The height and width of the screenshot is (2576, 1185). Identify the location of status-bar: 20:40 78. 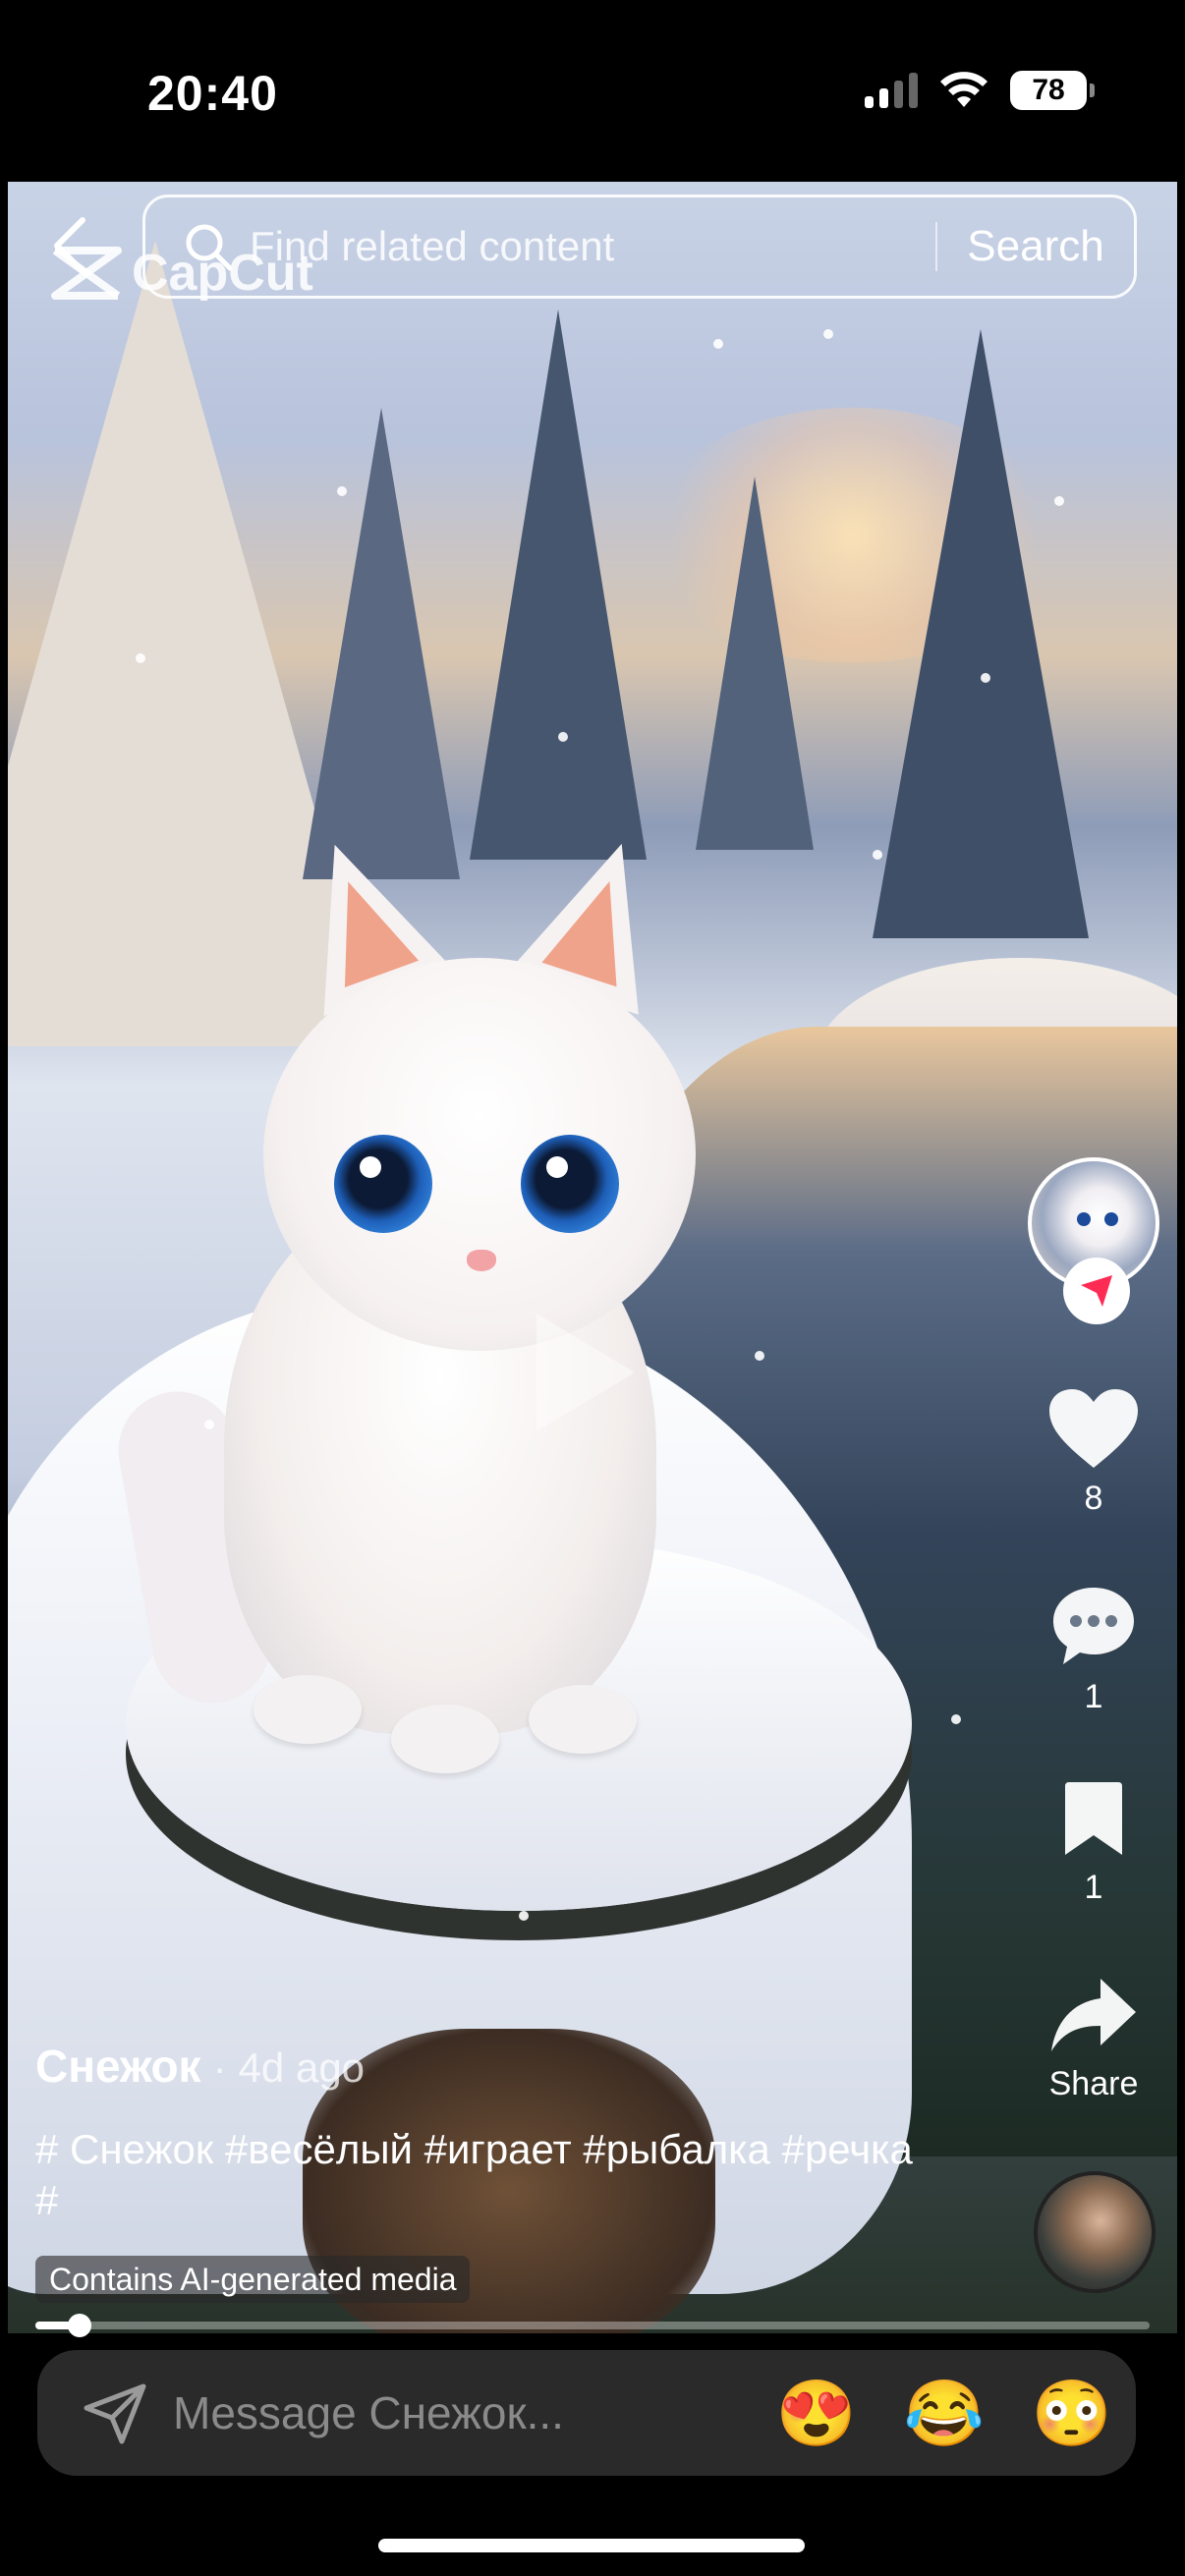
(592, 91).